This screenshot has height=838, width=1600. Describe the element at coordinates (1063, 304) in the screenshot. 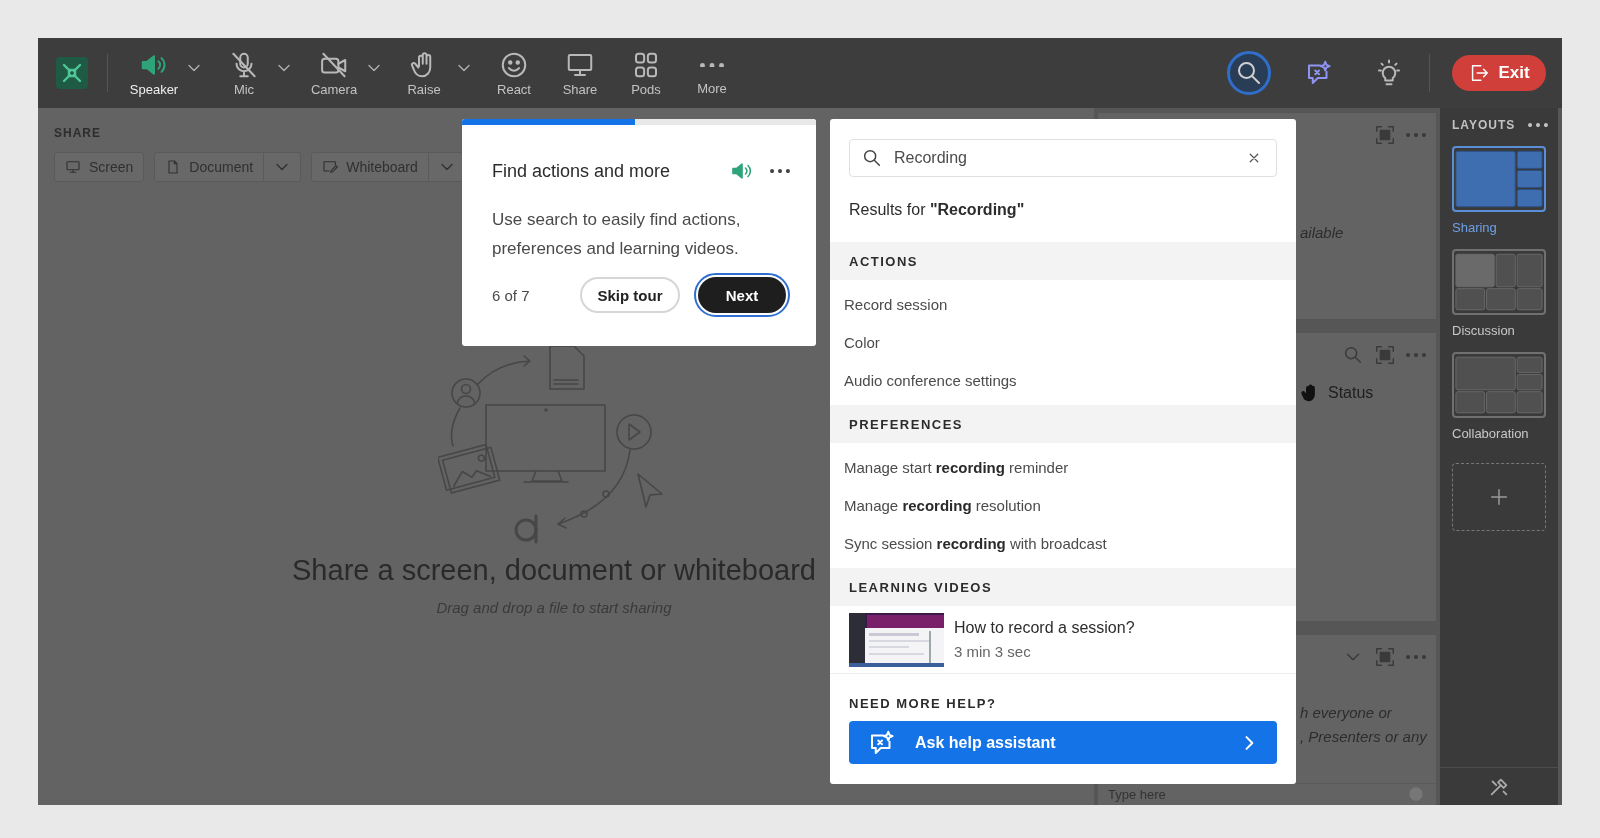

I see `search-result: Record session` at that location.